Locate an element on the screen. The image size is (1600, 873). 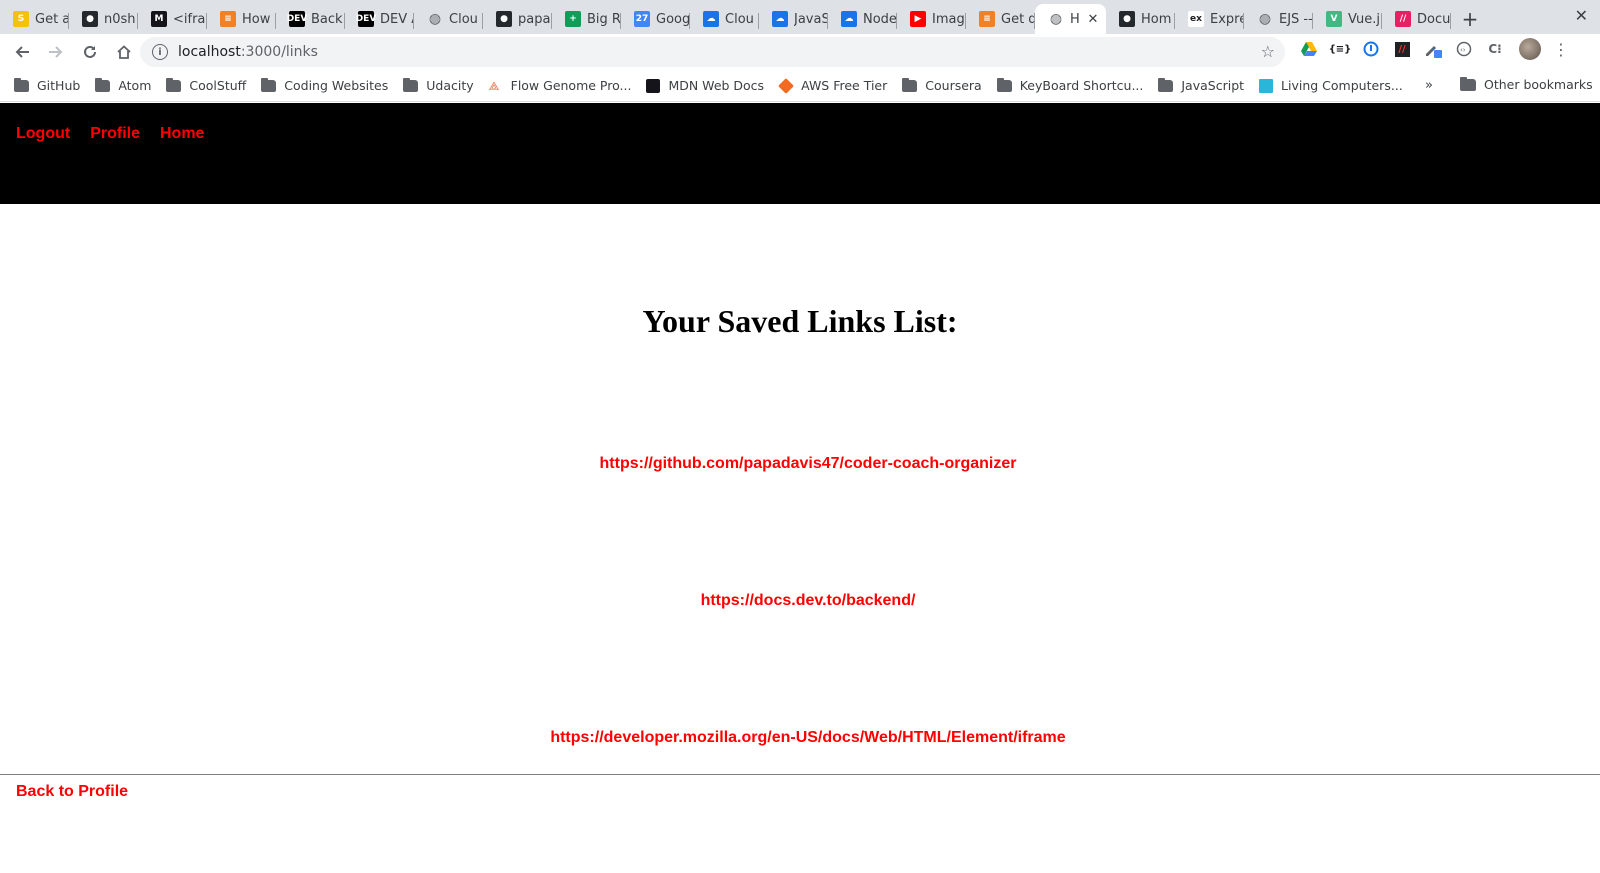
mdn-icon: M is located at coordinates (159, 19).